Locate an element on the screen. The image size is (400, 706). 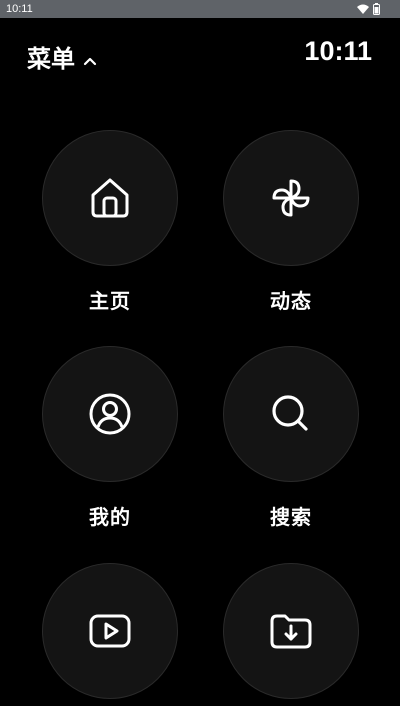
menu-item-profile: 我的 is located at coordinates (110, 438).